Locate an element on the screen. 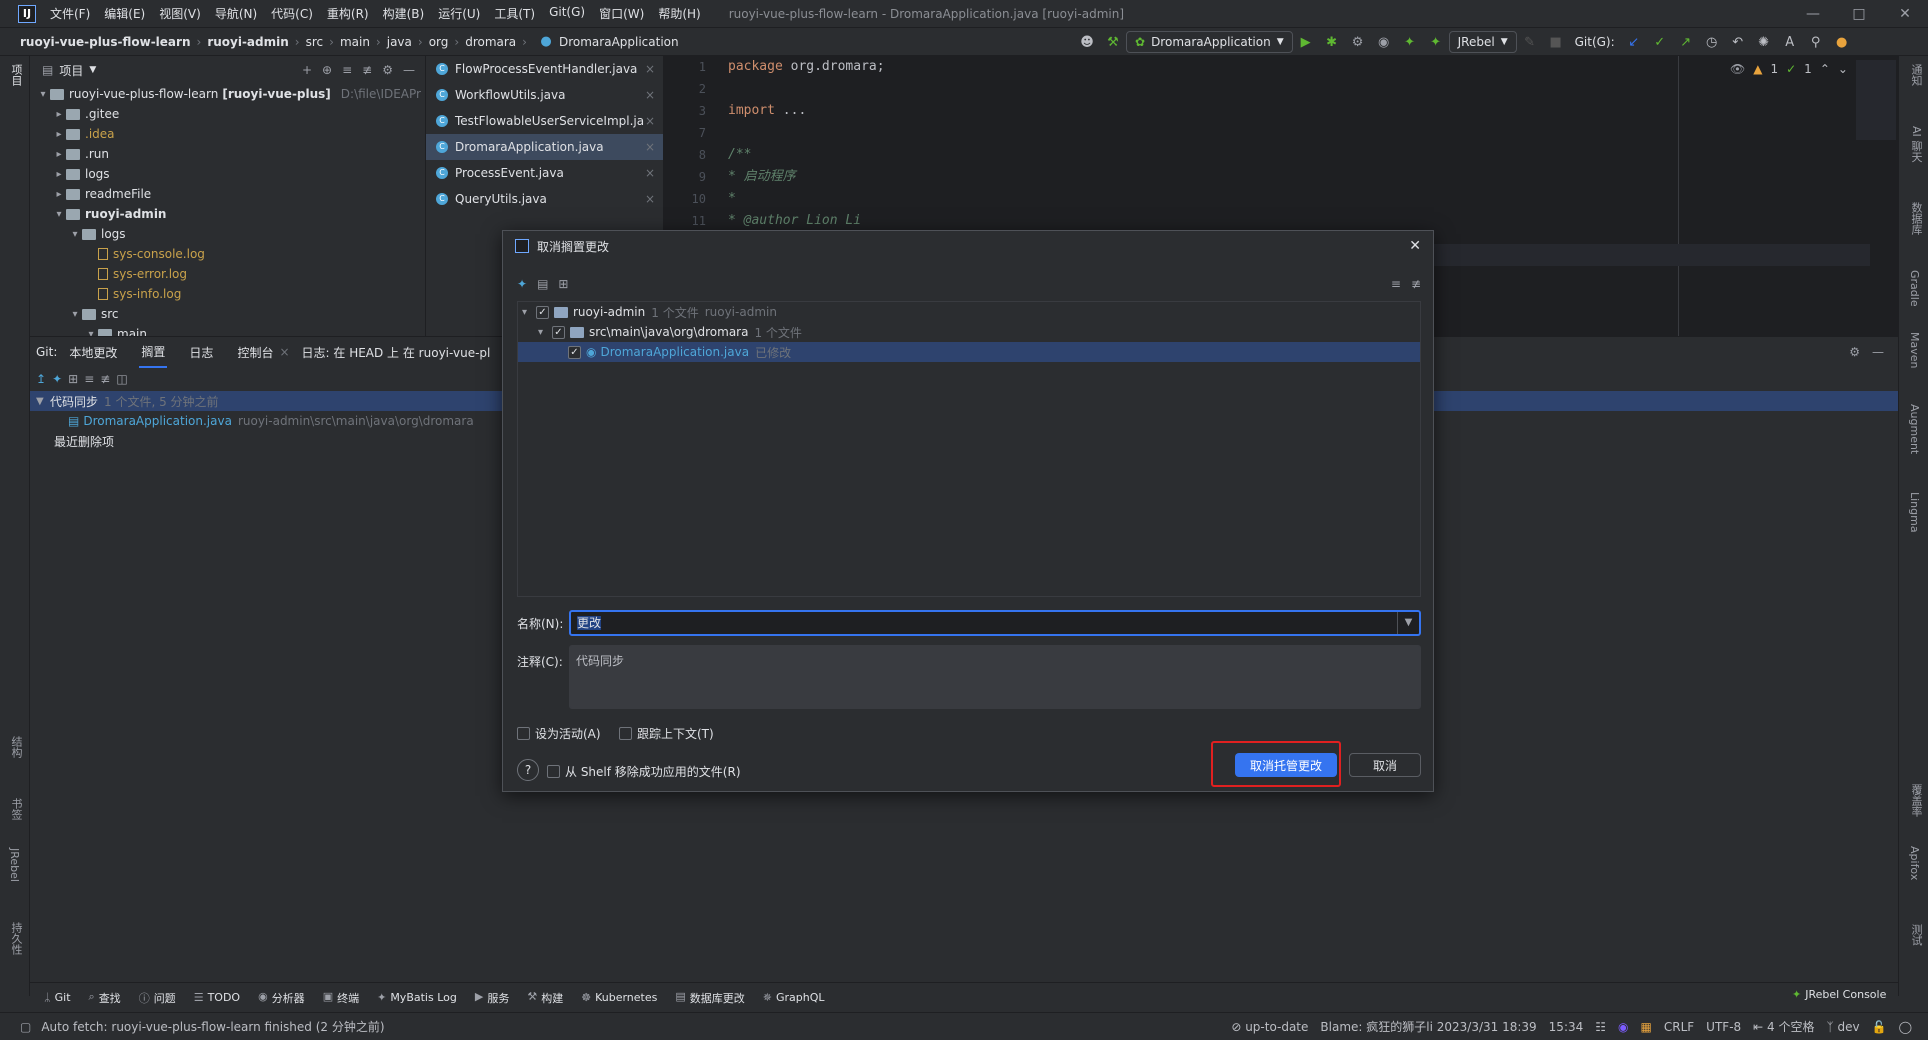  breadcrumb-item: org is located at coordinates (439, 42).